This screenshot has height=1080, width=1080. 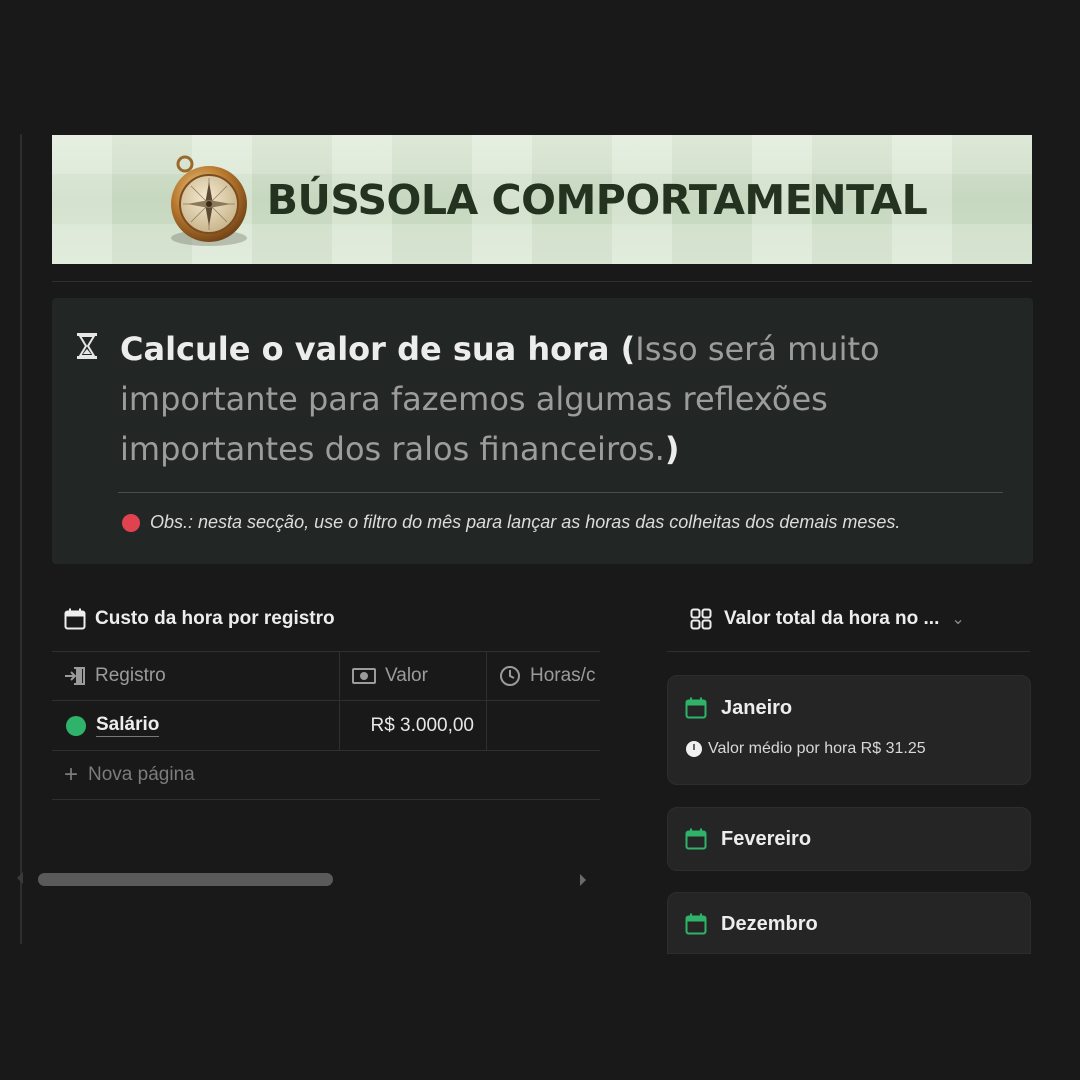 What do you see at coordinates (88, 347) in the screenshot?
I see `hourglass-icon` at bounding box center [88, 347].